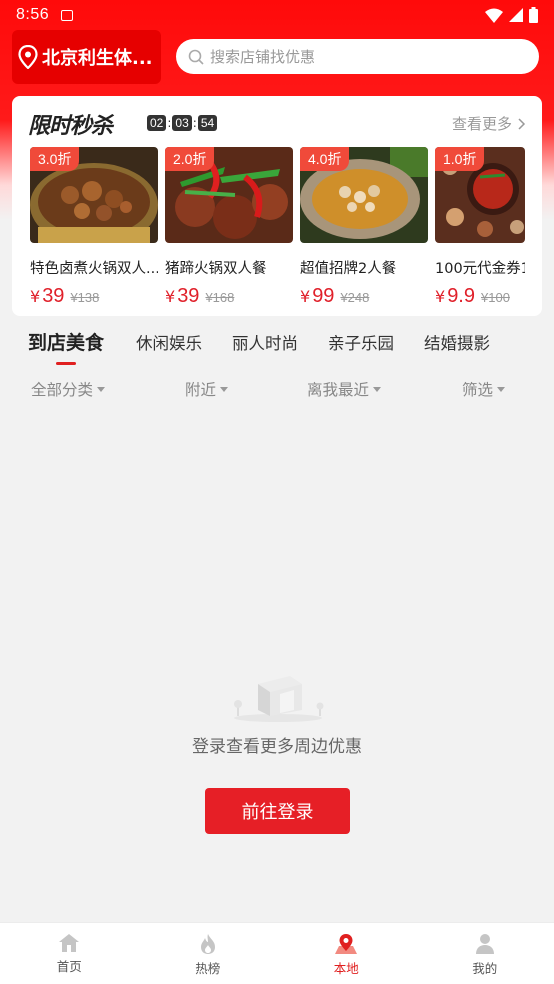 This screenshot has width=554, height=984. I want to click on chevron-right-icon, so click(522, 123).